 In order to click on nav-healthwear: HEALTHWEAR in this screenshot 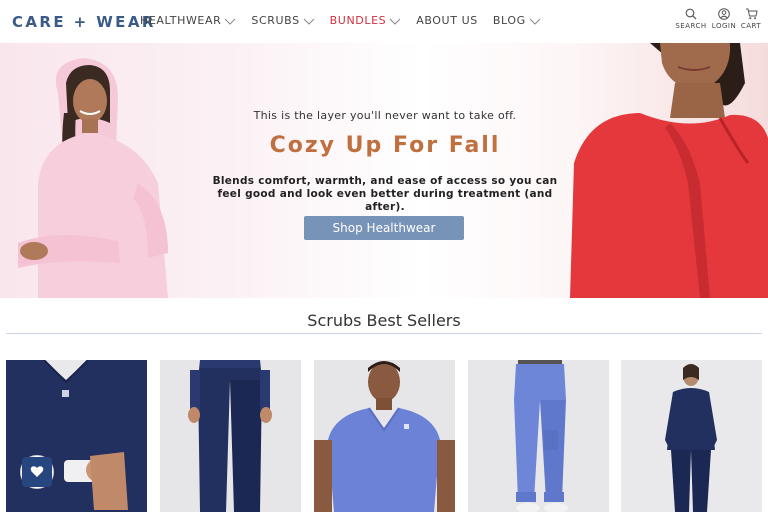, I will do `click(188, 20)`.